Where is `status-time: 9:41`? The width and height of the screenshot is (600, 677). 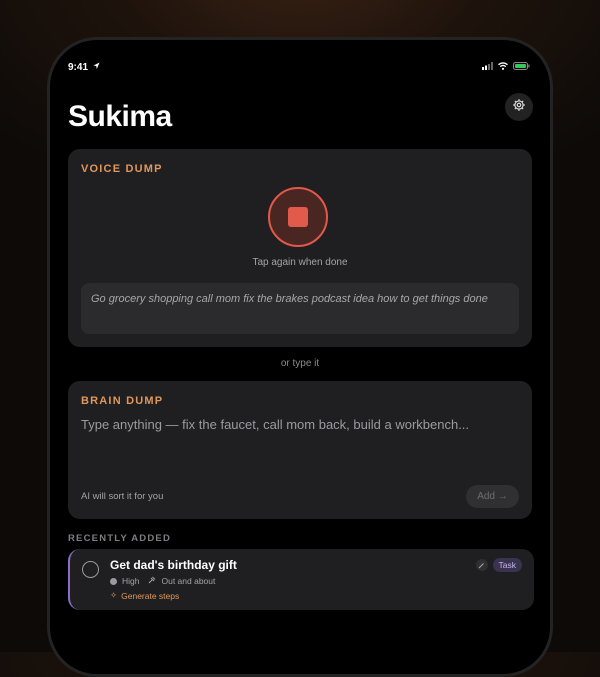
status-time: 9:41 is located at coordinates (78, 67).